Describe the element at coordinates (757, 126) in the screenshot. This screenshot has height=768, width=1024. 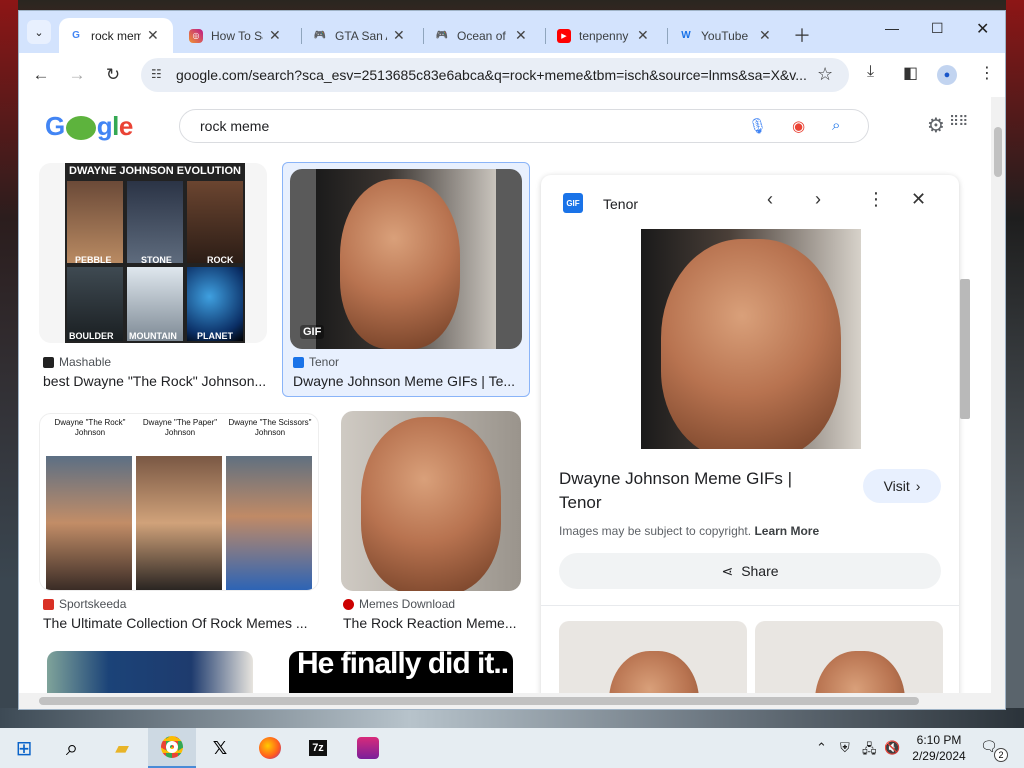
I see `microphone-icon: 🎙` at that location.